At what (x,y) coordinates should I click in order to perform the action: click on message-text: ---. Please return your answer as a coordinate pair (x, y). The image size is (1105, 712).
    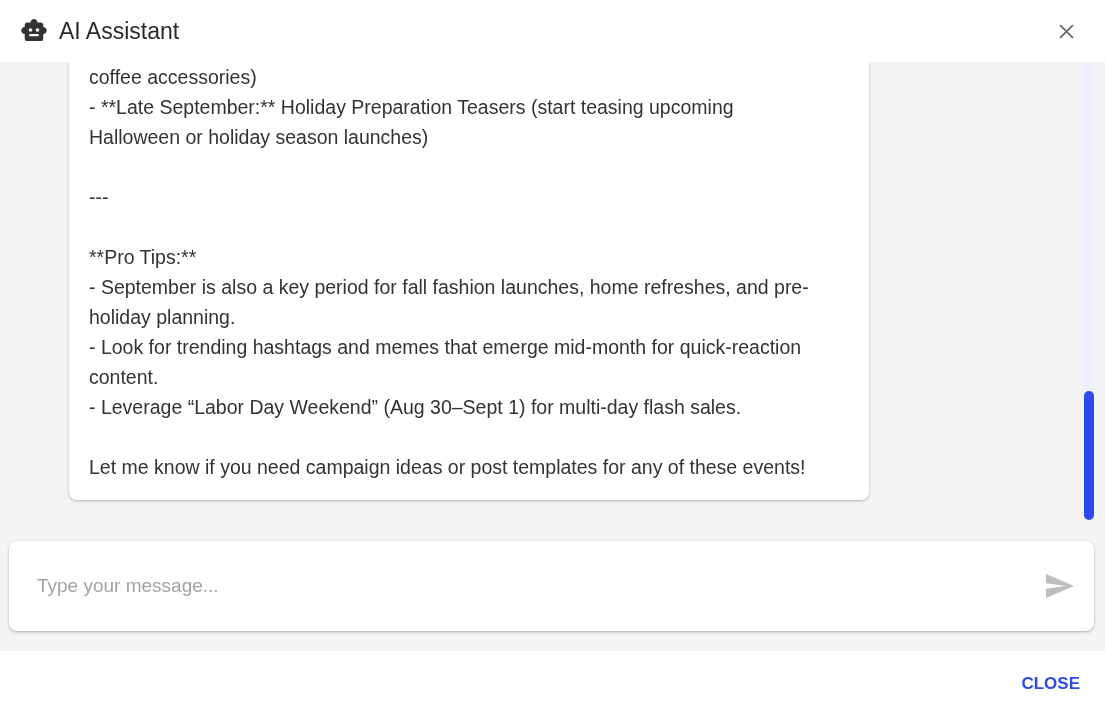
    Looking at the image, I should click on (99, 197).